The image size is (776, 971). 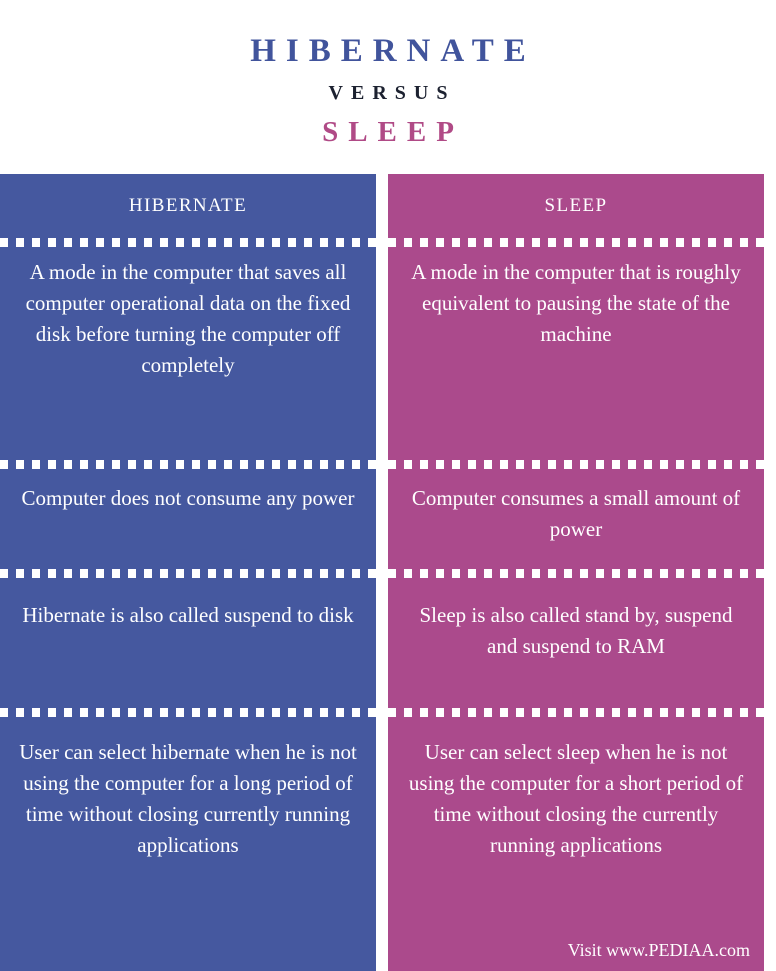 What do you see at coordinates (576, 205) in the screenshot?
I see `column-header-sleep: SLEEP` at bounding box center [576, 205].